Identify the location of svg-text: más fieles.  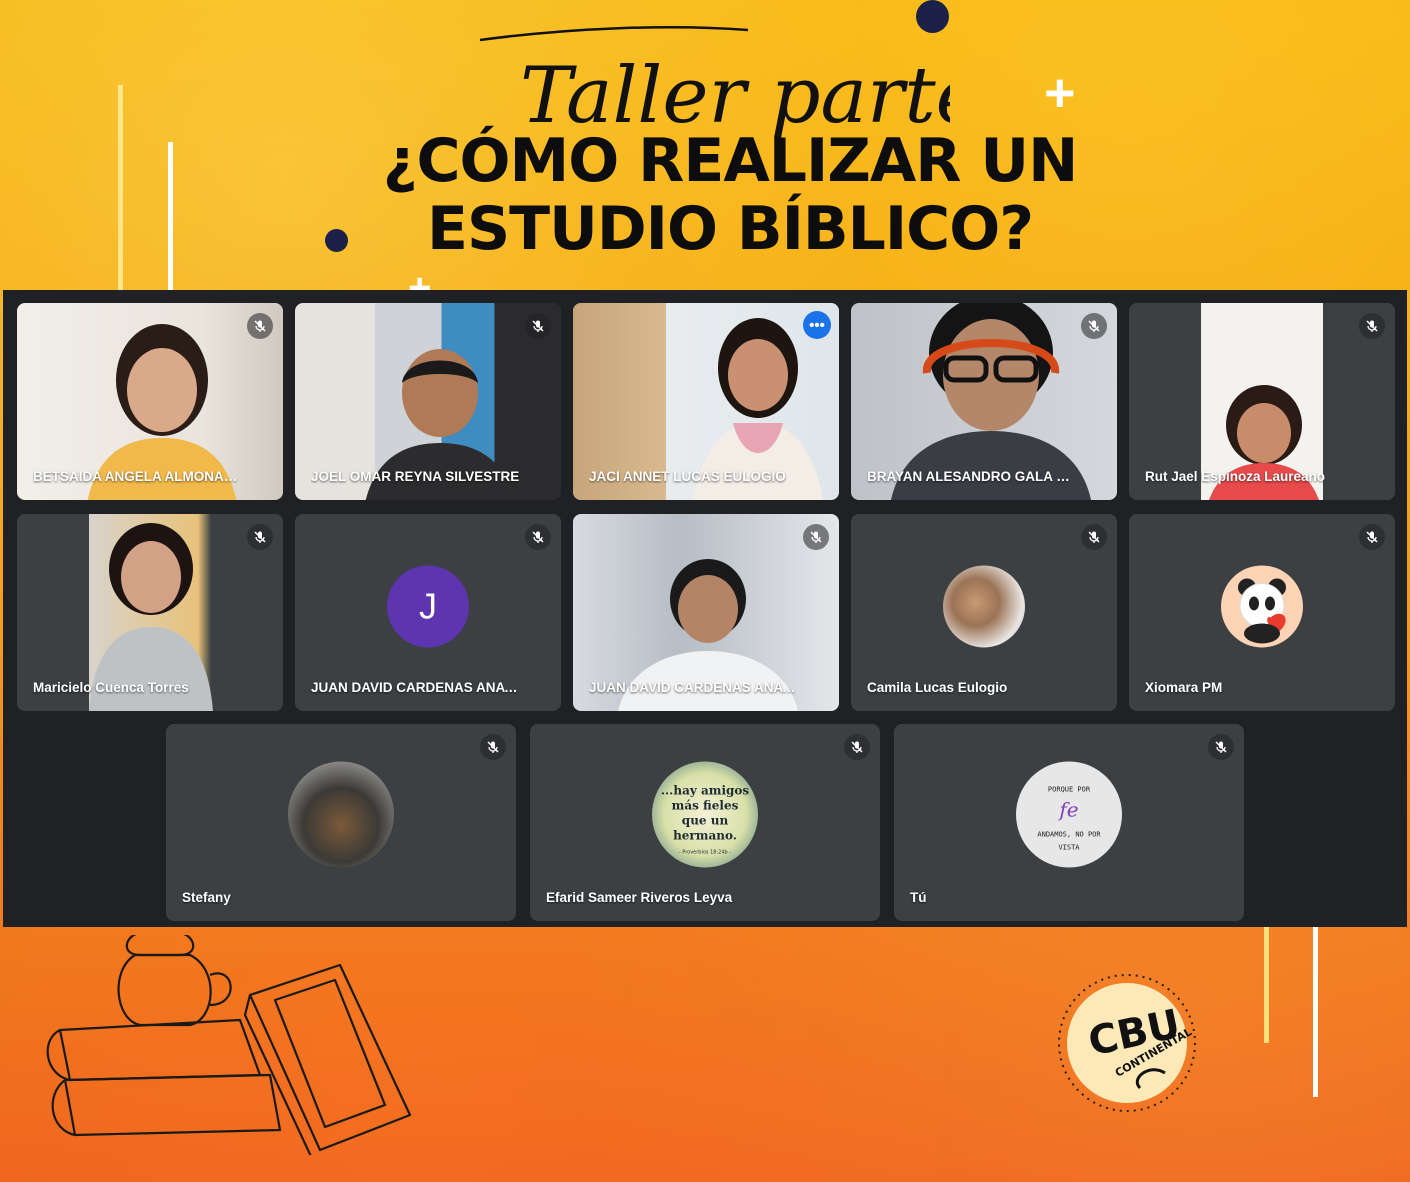
(705, 805).